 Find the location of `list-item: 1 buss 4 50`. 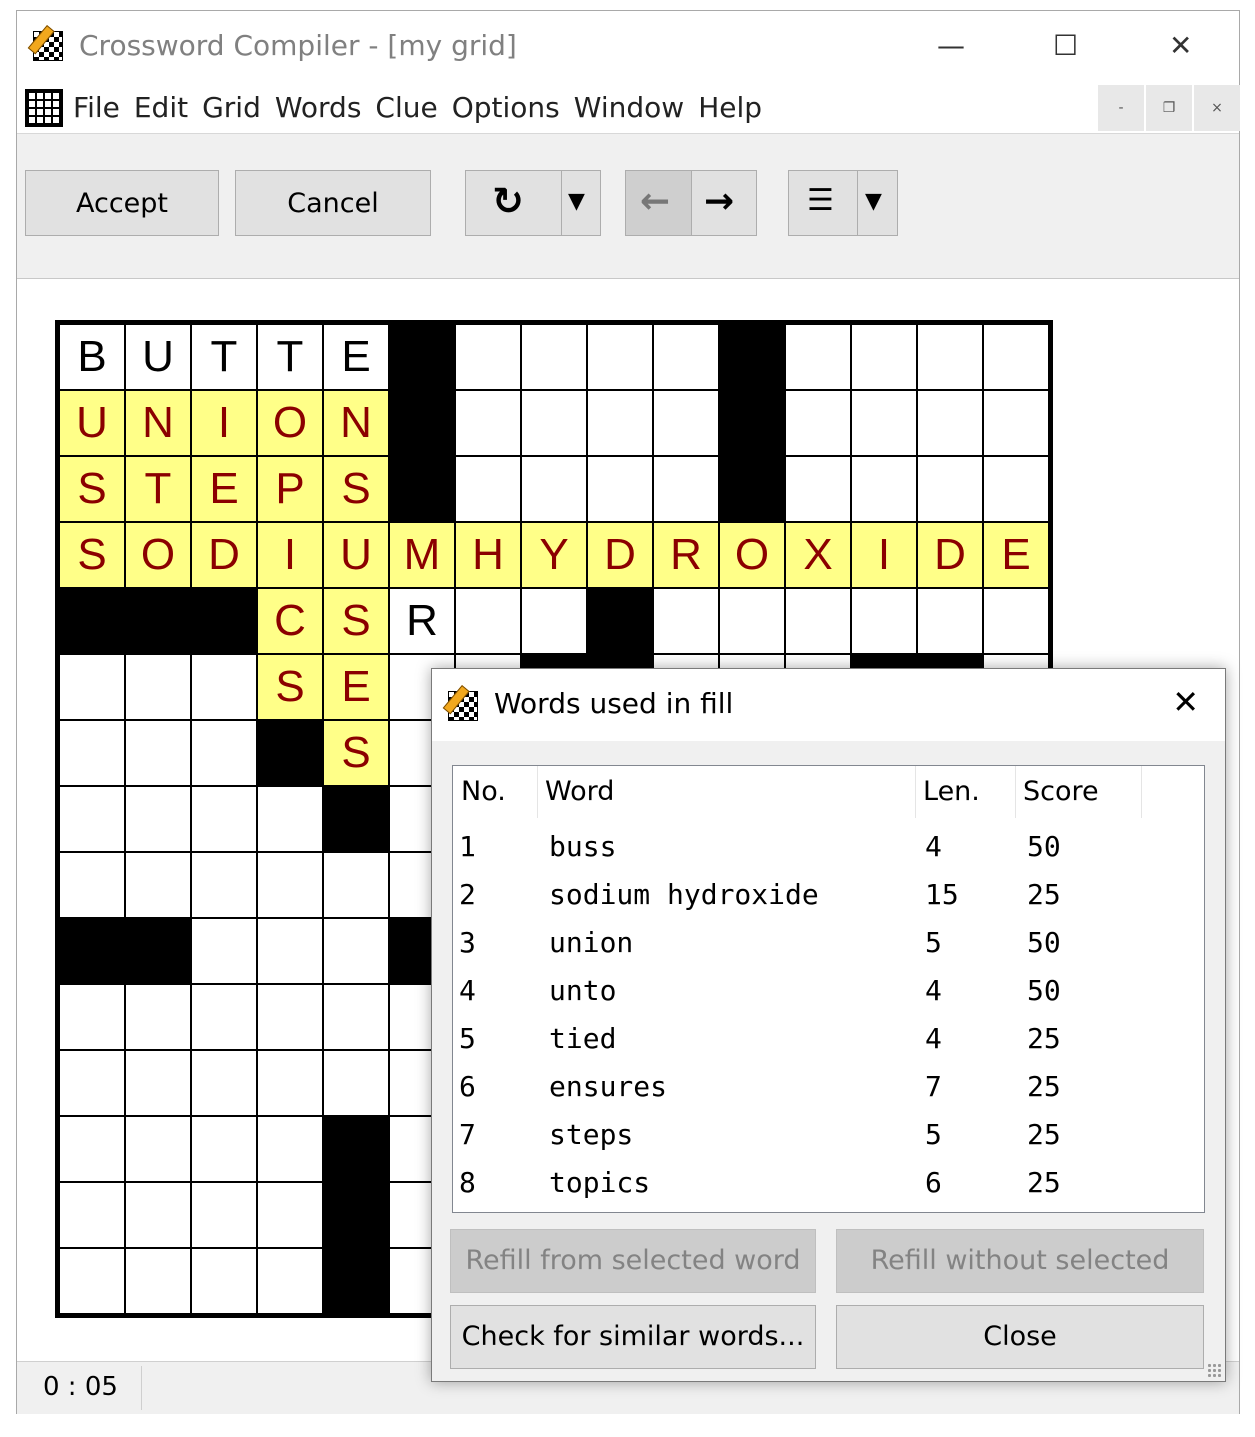

list-item: 1 buss 4 50 is located at coordinates (828, 848).